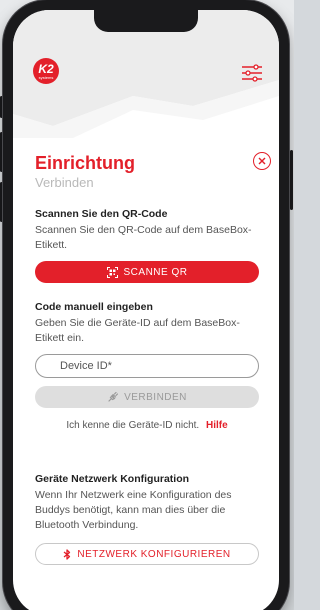  I want to click on device-id-input, so click(150, 366).